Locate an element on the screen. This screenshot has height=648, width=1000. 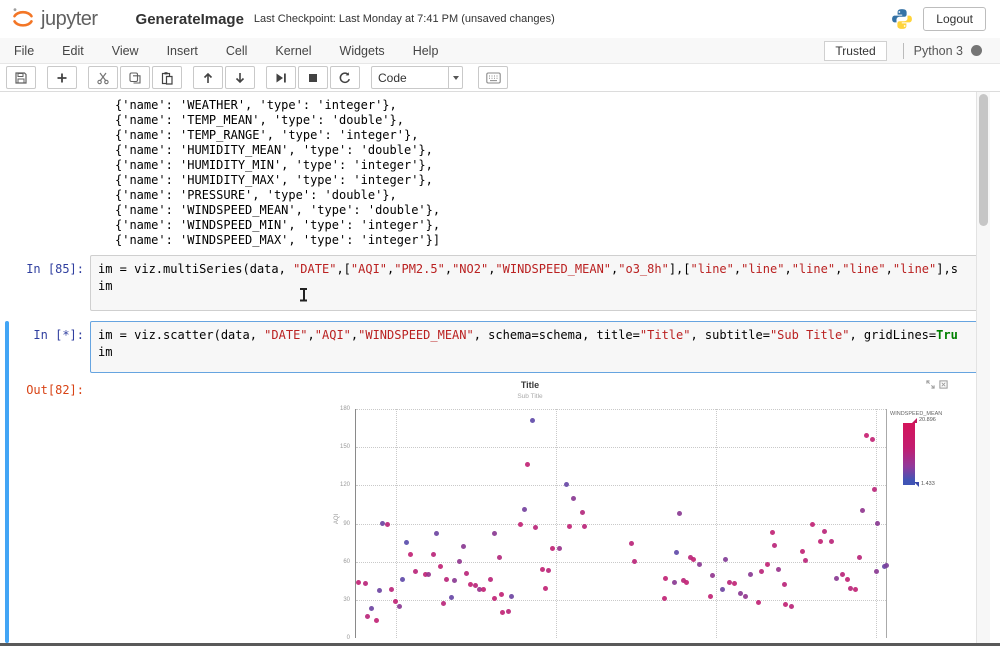
run-cell-button is located at coordinates (281, 77).